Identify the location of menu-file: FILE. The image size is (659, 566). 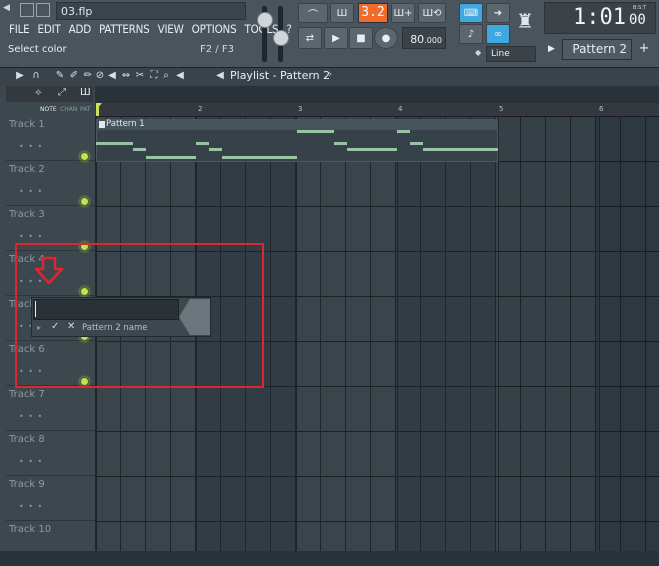
(20, 30).